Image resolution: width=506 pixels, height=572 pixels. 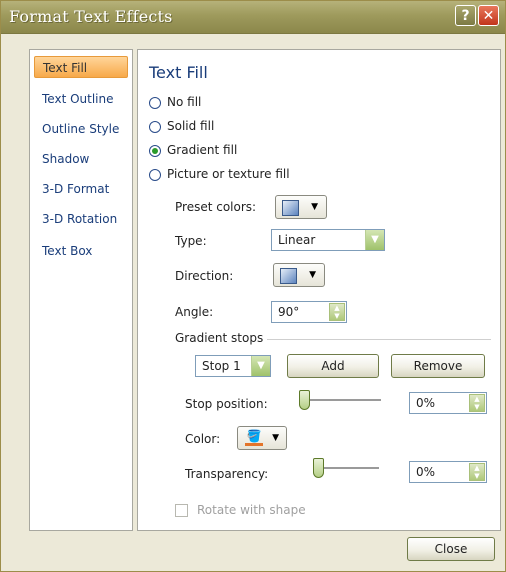 I want to click on close-icon: ✕, so click(x=488, y=16).